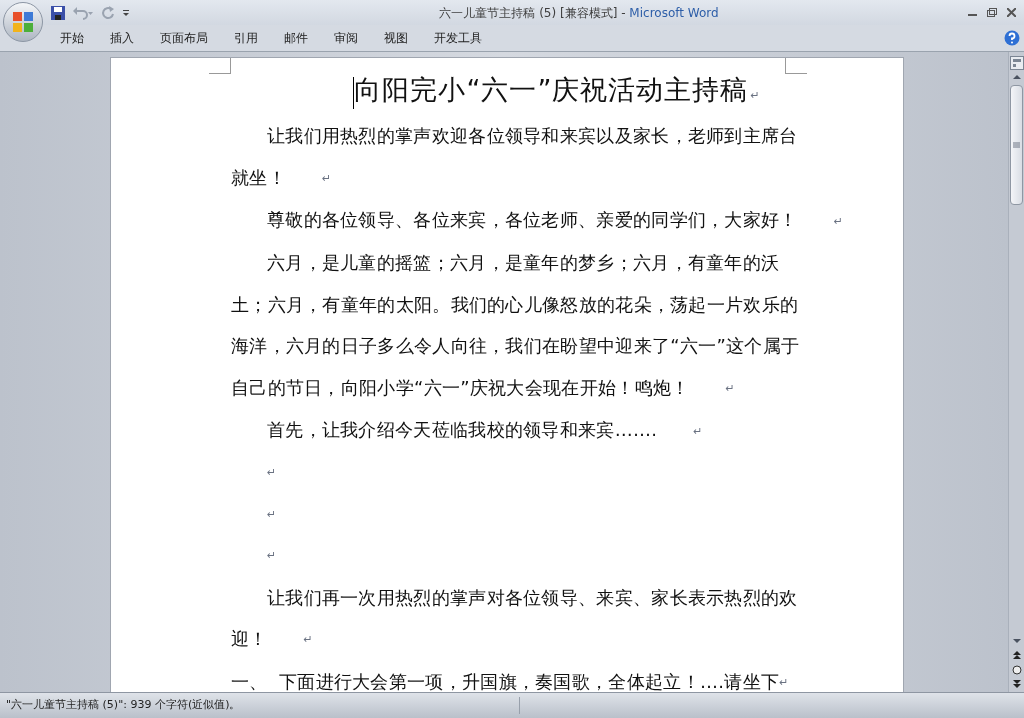  Describe the element at coordinates (1012, 38) in the screenshot. I see `help-icon` at that location.